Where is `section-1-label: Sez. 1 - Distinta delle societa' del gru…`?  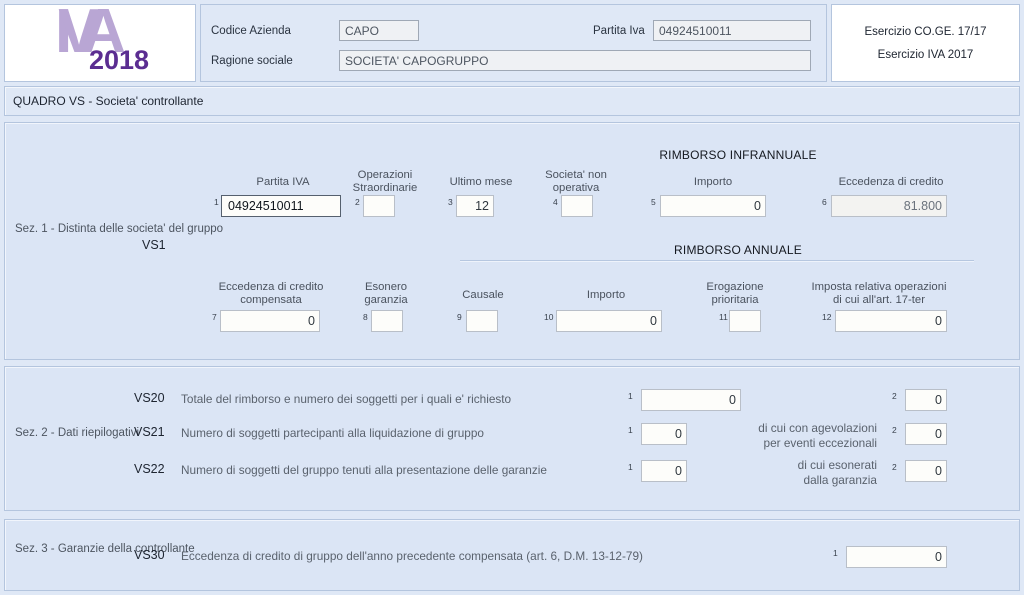
section-1-label: Sez. 1 - Distinta delle societa' del gru… is located at coordinates (119, 229).